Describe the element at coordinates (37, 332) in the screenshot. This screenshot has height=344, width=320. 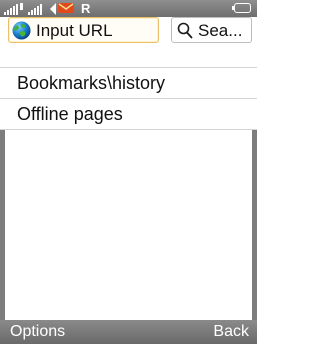
I see `options-softkey: Options` at that location.